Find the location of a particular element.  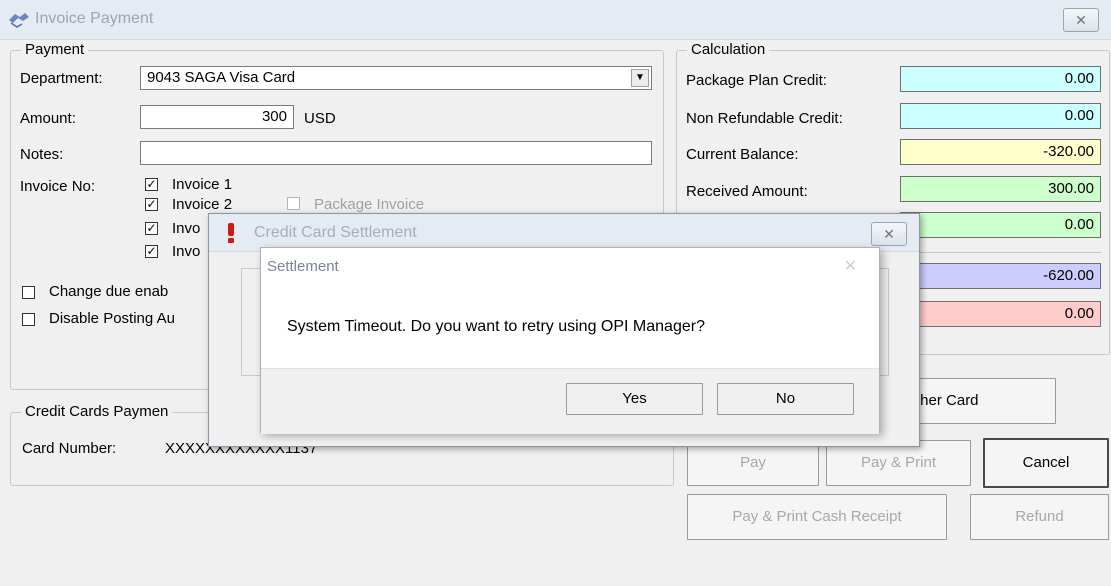

settlement-button-bar: Yes No is located at coordinates (570, 401).